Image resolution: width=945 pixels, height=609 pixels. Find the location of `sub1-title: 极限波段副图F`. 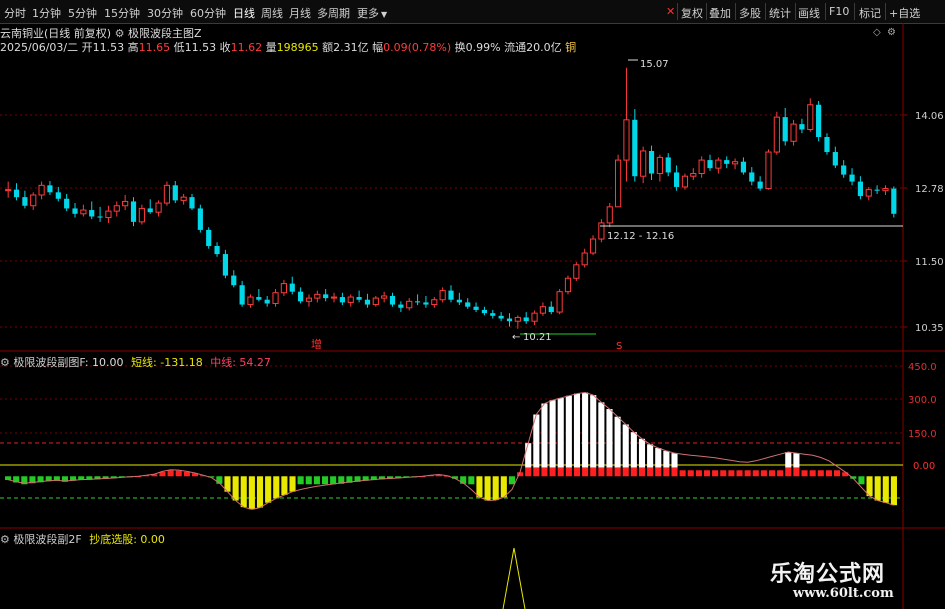

sub1-title: 极限波段副图F is located at coordinates (48, 362).